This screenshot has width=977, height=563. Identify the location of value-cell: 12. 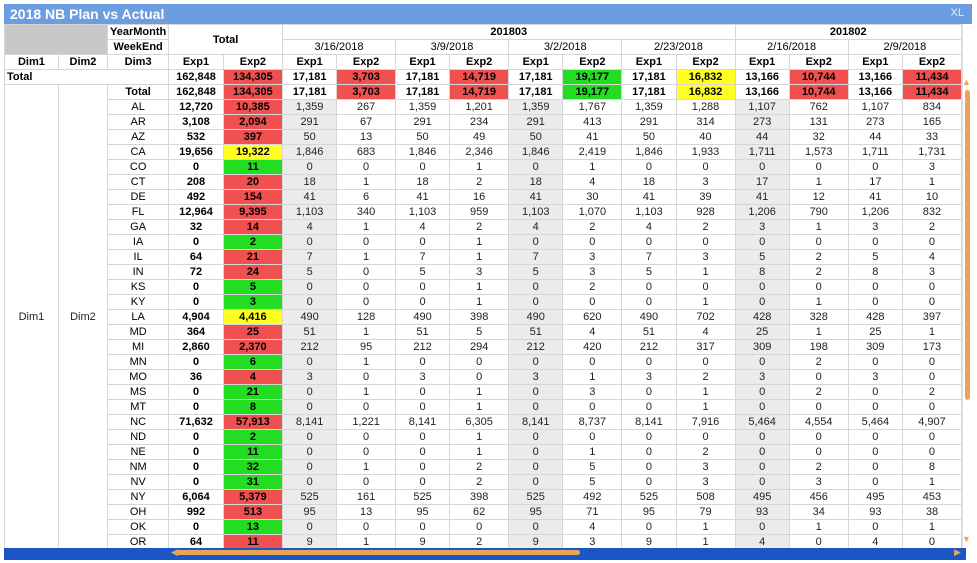
(818, 197).